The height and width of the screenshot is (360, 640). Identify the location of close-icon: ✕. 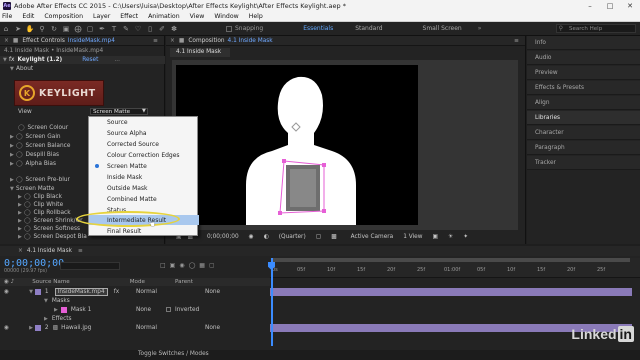
(630, 6).